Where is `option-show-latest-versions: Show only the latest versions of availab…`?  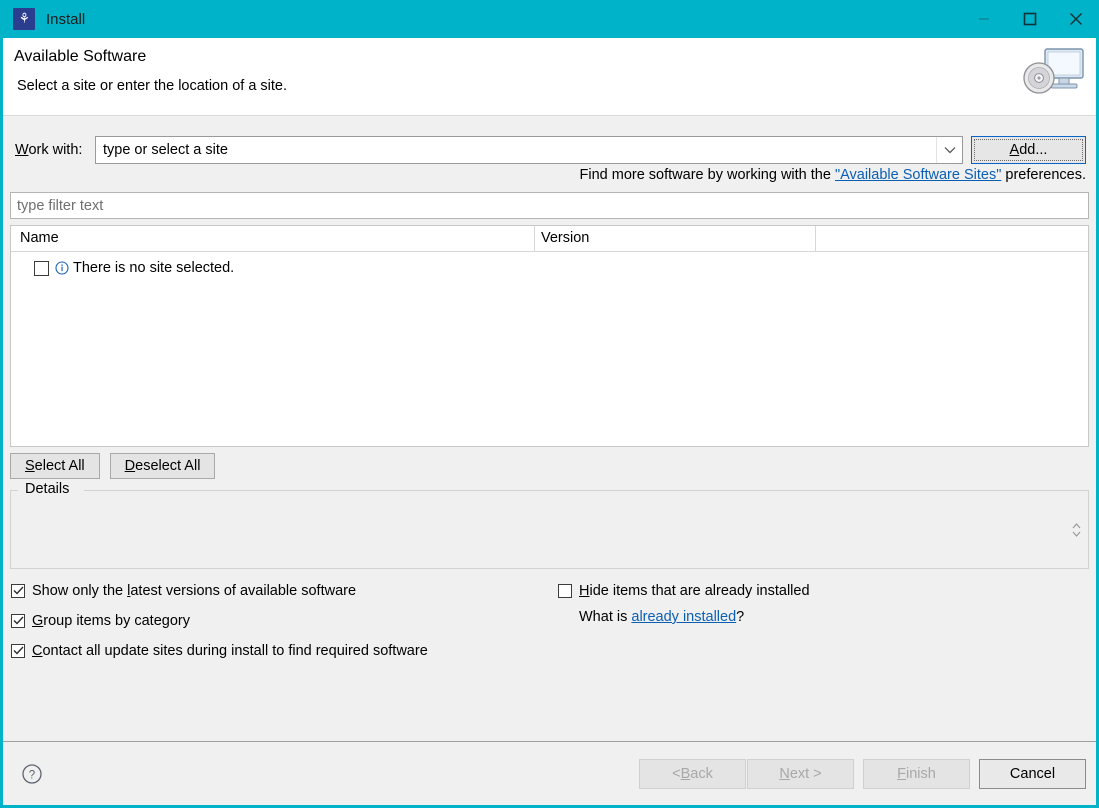 option-show-latest-versions: Show only the latest versions of availab… is located at coordinates (219, 590).